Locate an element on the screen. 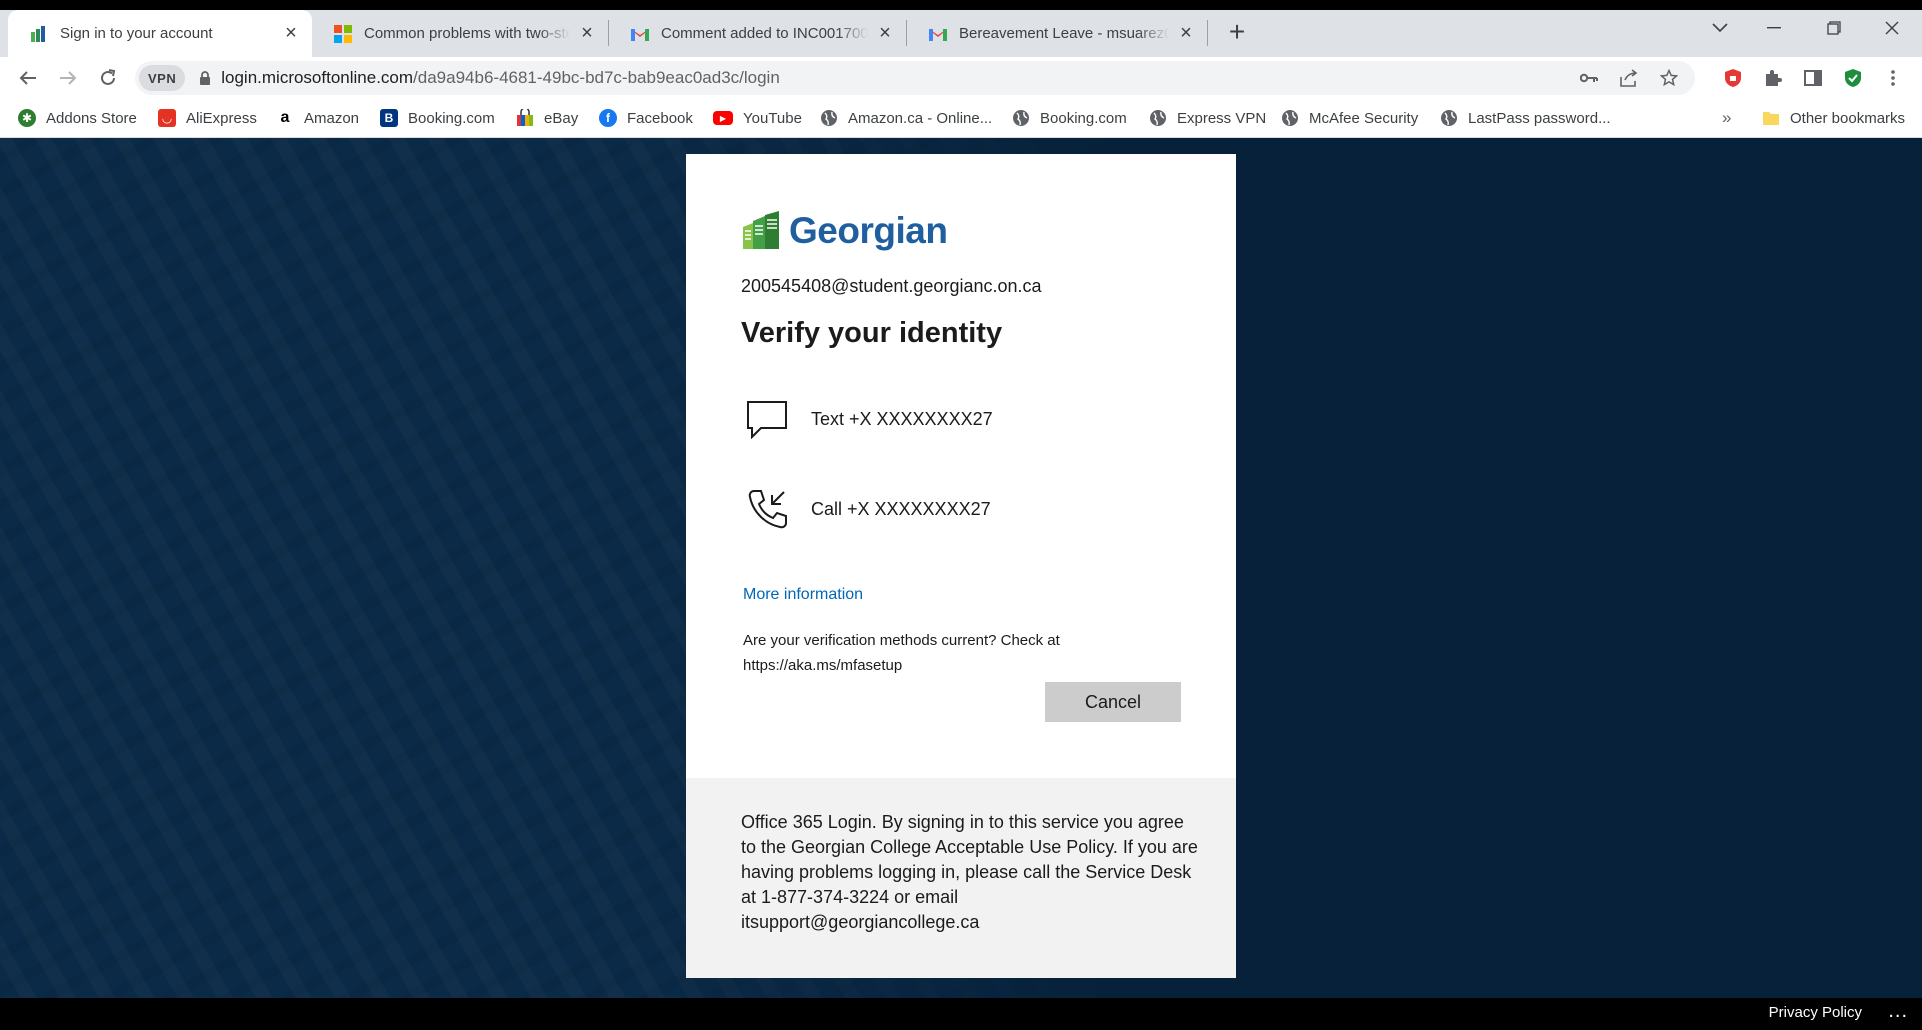 Image resolution: width=1922 pixels, height=1030 pixels. minimize-button is located at coordinates (1774, 28).